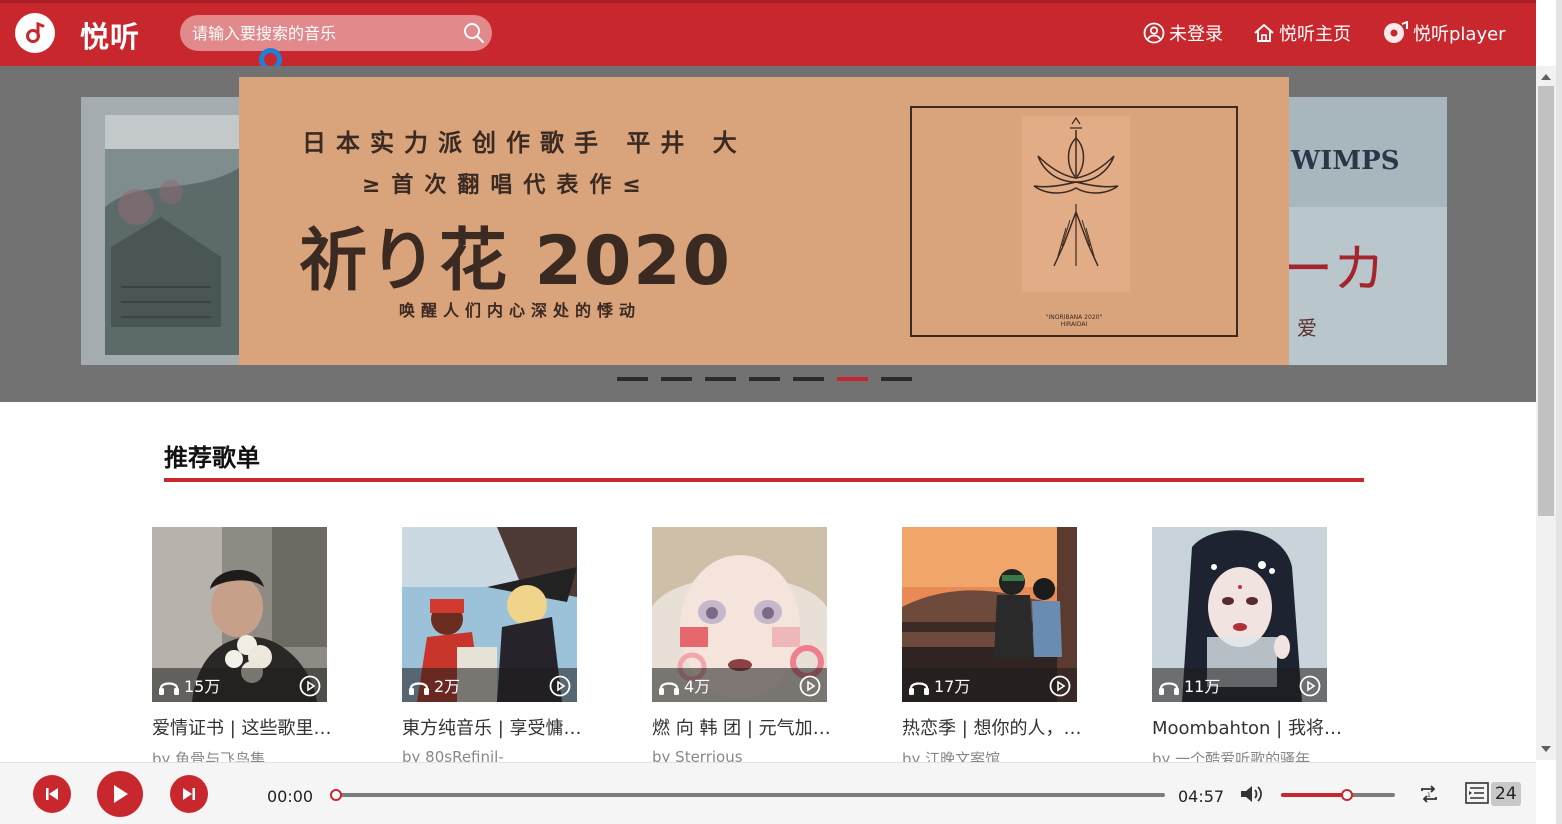 This screenshot has height=824, width=1562. Describe the element at coordinates (1239, 614) in the screenshot. I see `playlist-cover: 11万` at that location.